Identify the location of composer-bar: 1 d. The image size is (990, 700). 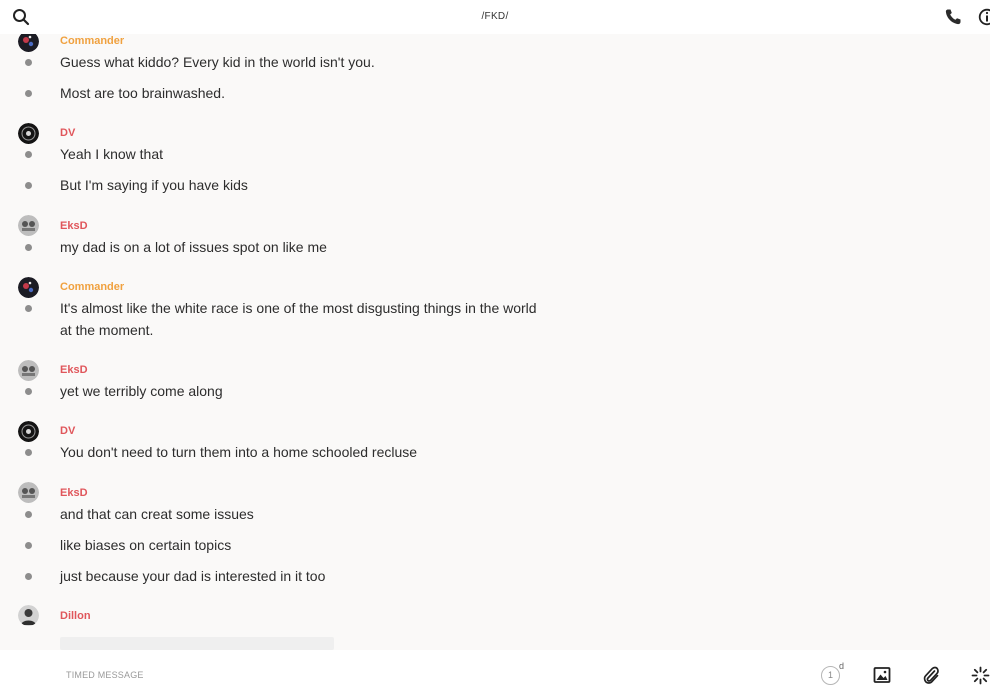
(495, 675).